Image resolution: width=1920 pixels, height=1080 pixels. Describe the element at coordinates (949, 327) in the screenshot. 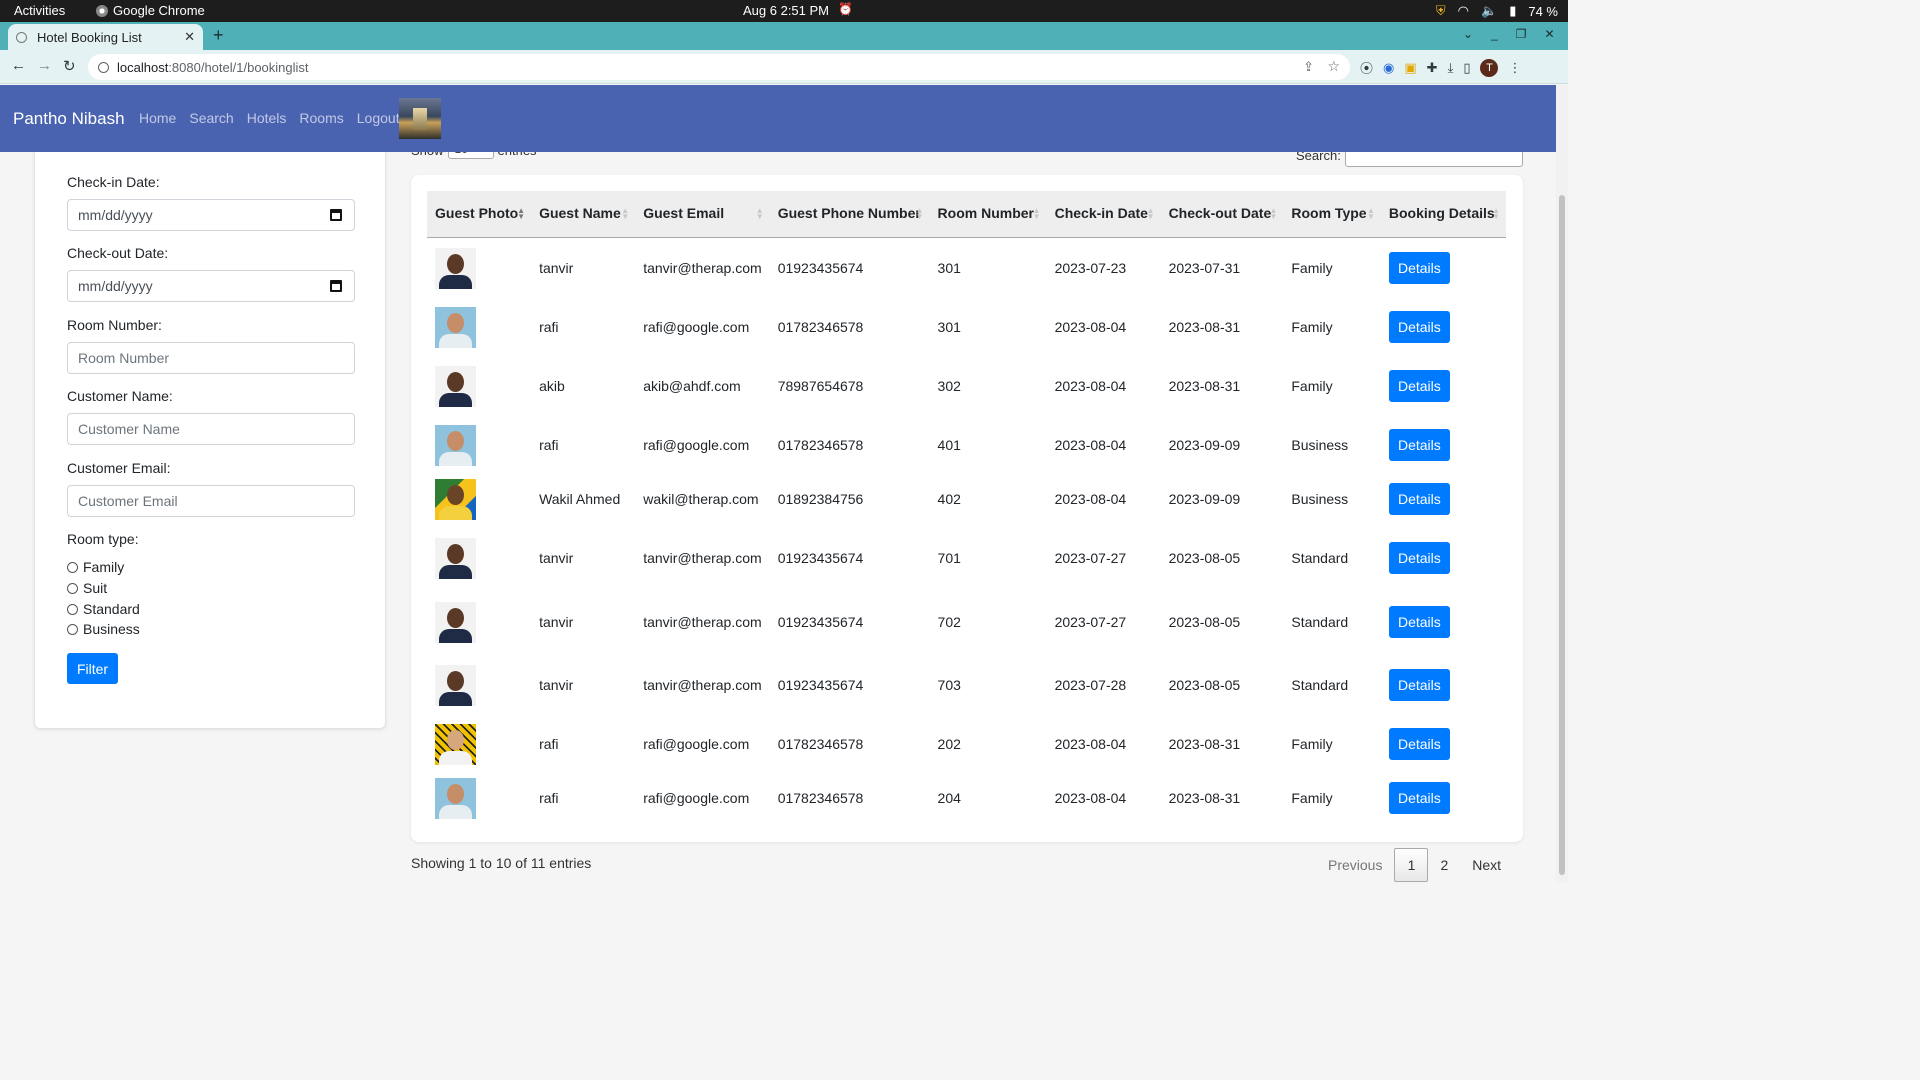

I see `cell-room: 301` at that location.